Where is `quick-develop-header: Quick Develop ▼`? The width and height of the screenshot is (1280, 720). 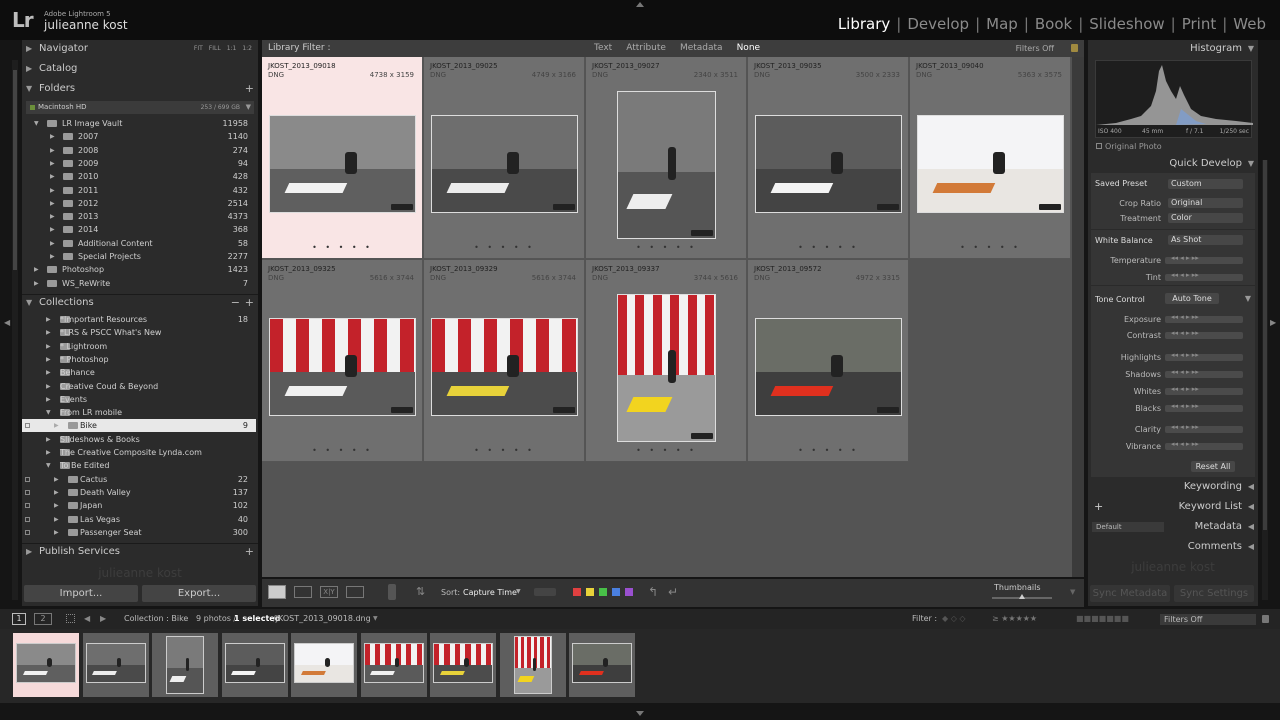 quick-develop-header: Quick Develop ▼ is located at coordinates (1173, 164).